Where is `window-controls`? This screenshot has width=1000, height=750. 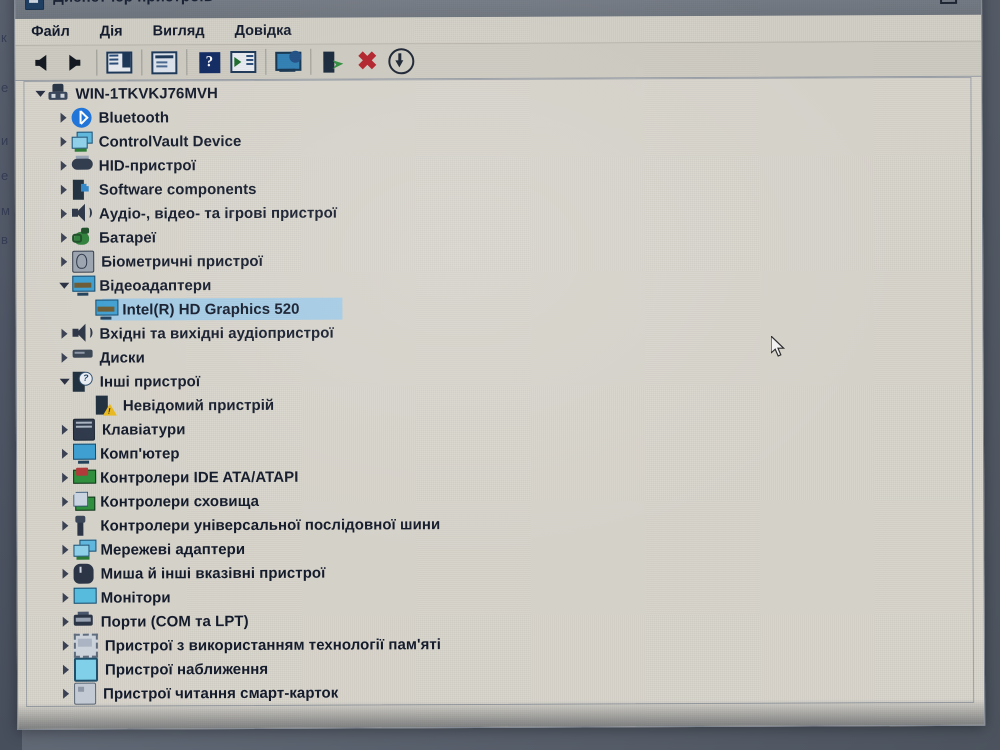 window-controls is located at coordinates (921, 7).